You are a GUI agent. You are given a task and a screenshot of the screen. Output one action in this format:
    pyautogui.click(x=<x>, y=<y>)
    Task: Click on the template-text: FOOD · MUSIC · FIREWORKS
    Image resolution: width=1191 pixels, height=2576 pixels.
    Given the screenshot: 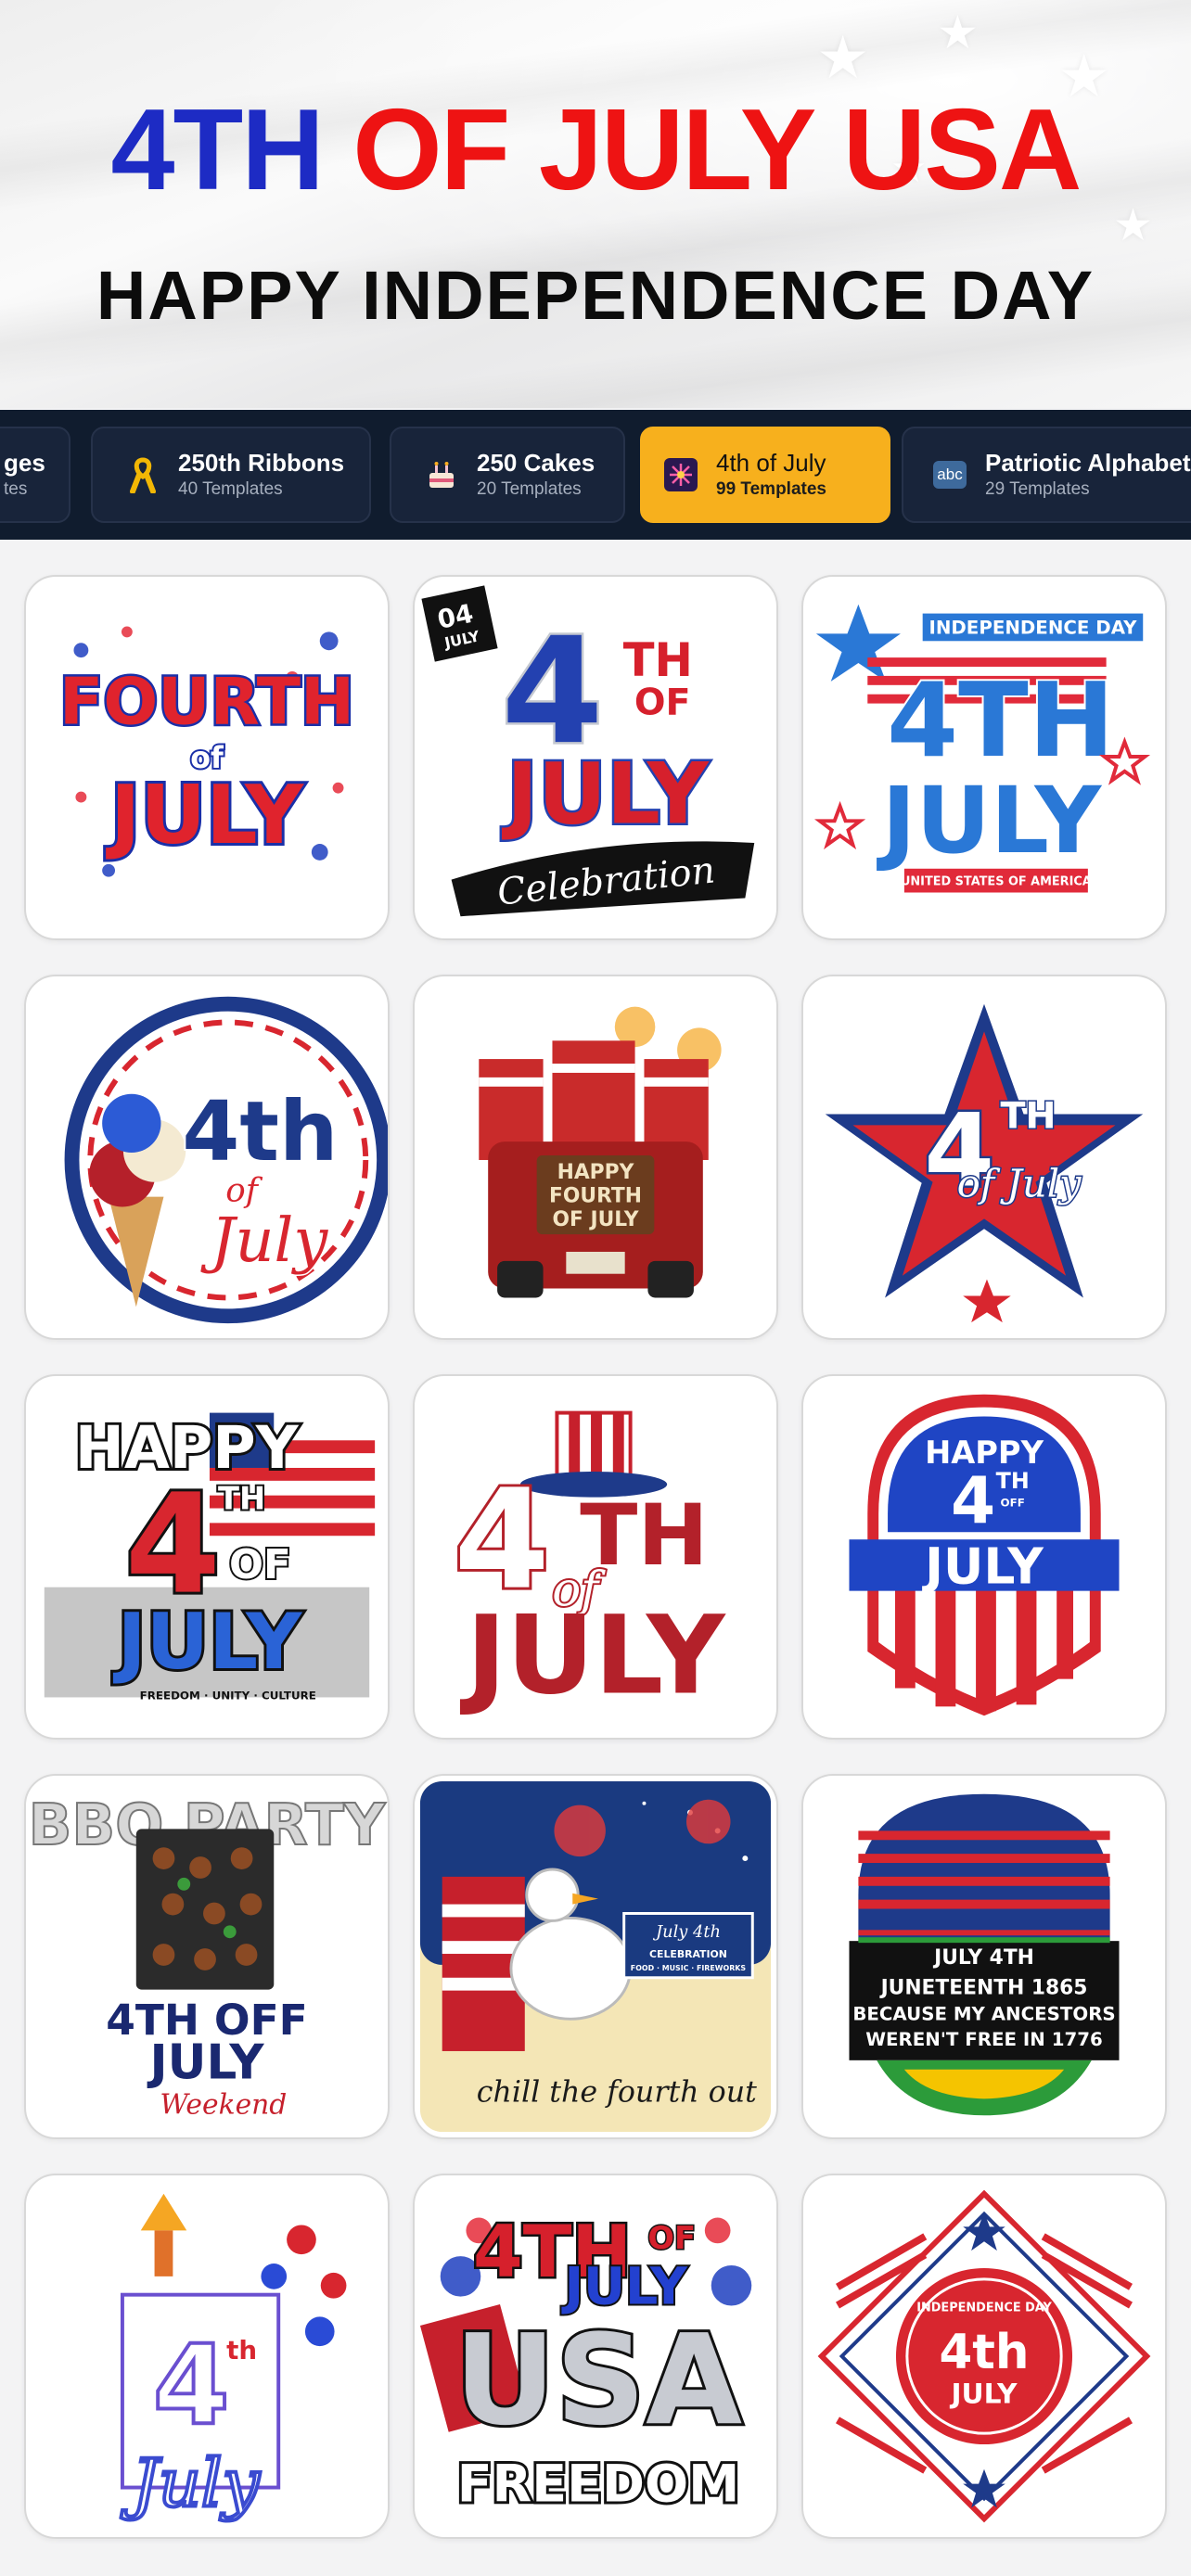 What is the action you would take?
    pyautogui.click(x=689, y=1968)
    